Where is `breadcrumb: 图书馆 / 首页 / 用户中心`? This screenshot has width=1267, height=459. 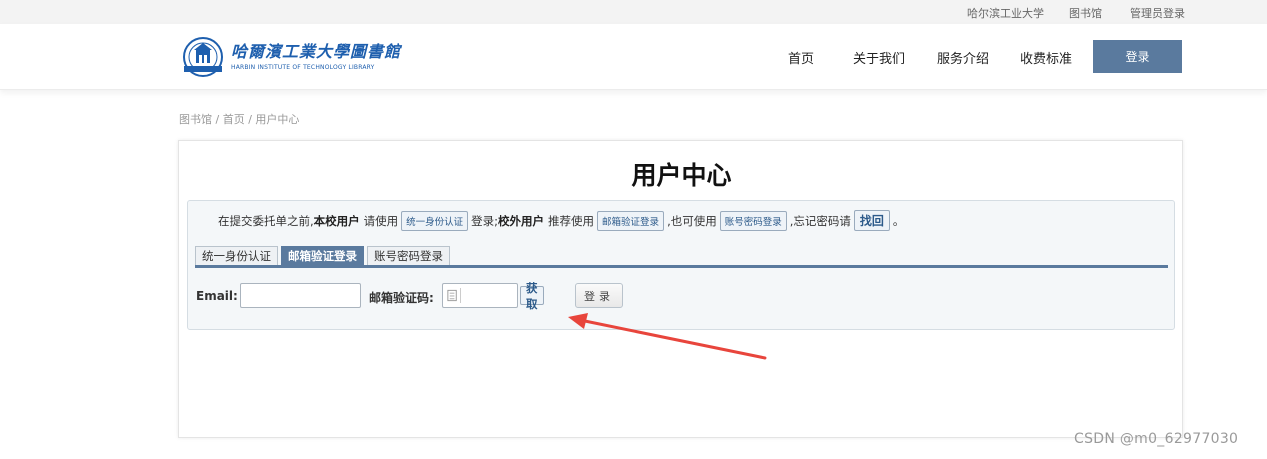
breadcrumb: 图书馆 / 首页 / 用户中心 is located at coordinates (239, 119).